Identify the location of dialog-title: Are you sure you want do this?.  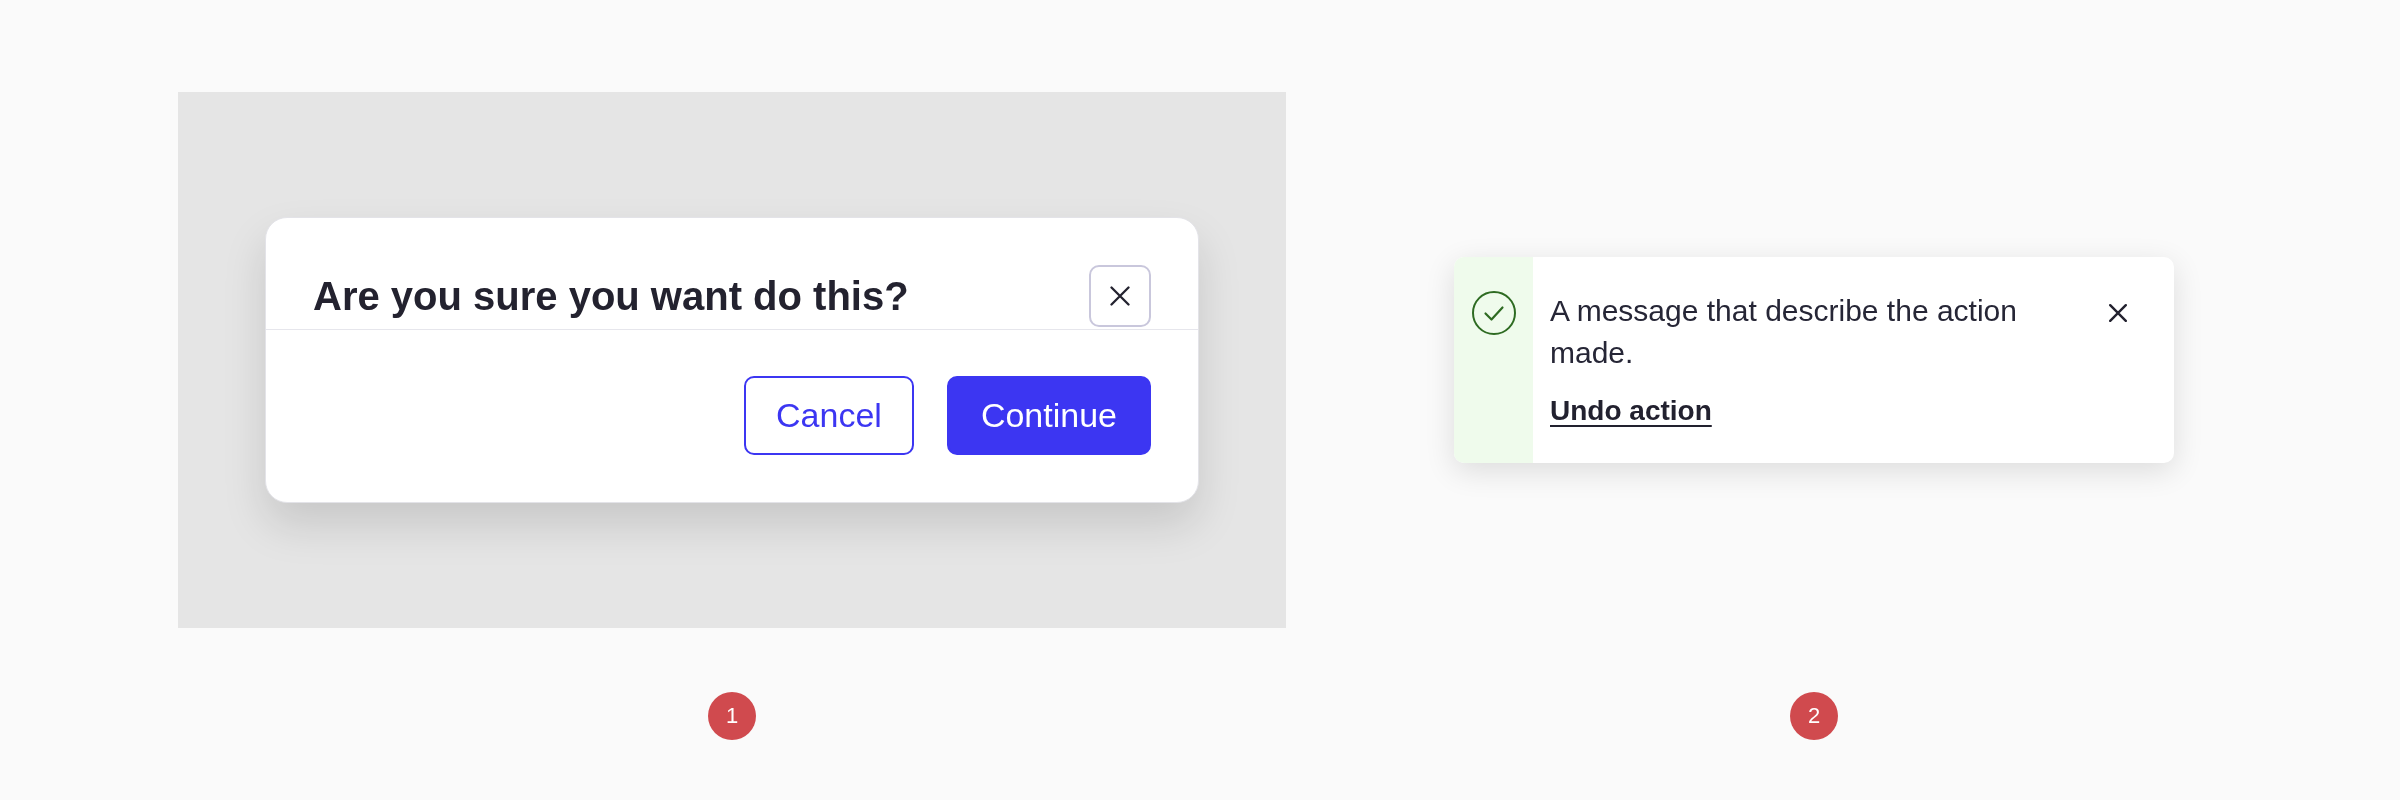
(611, 296).